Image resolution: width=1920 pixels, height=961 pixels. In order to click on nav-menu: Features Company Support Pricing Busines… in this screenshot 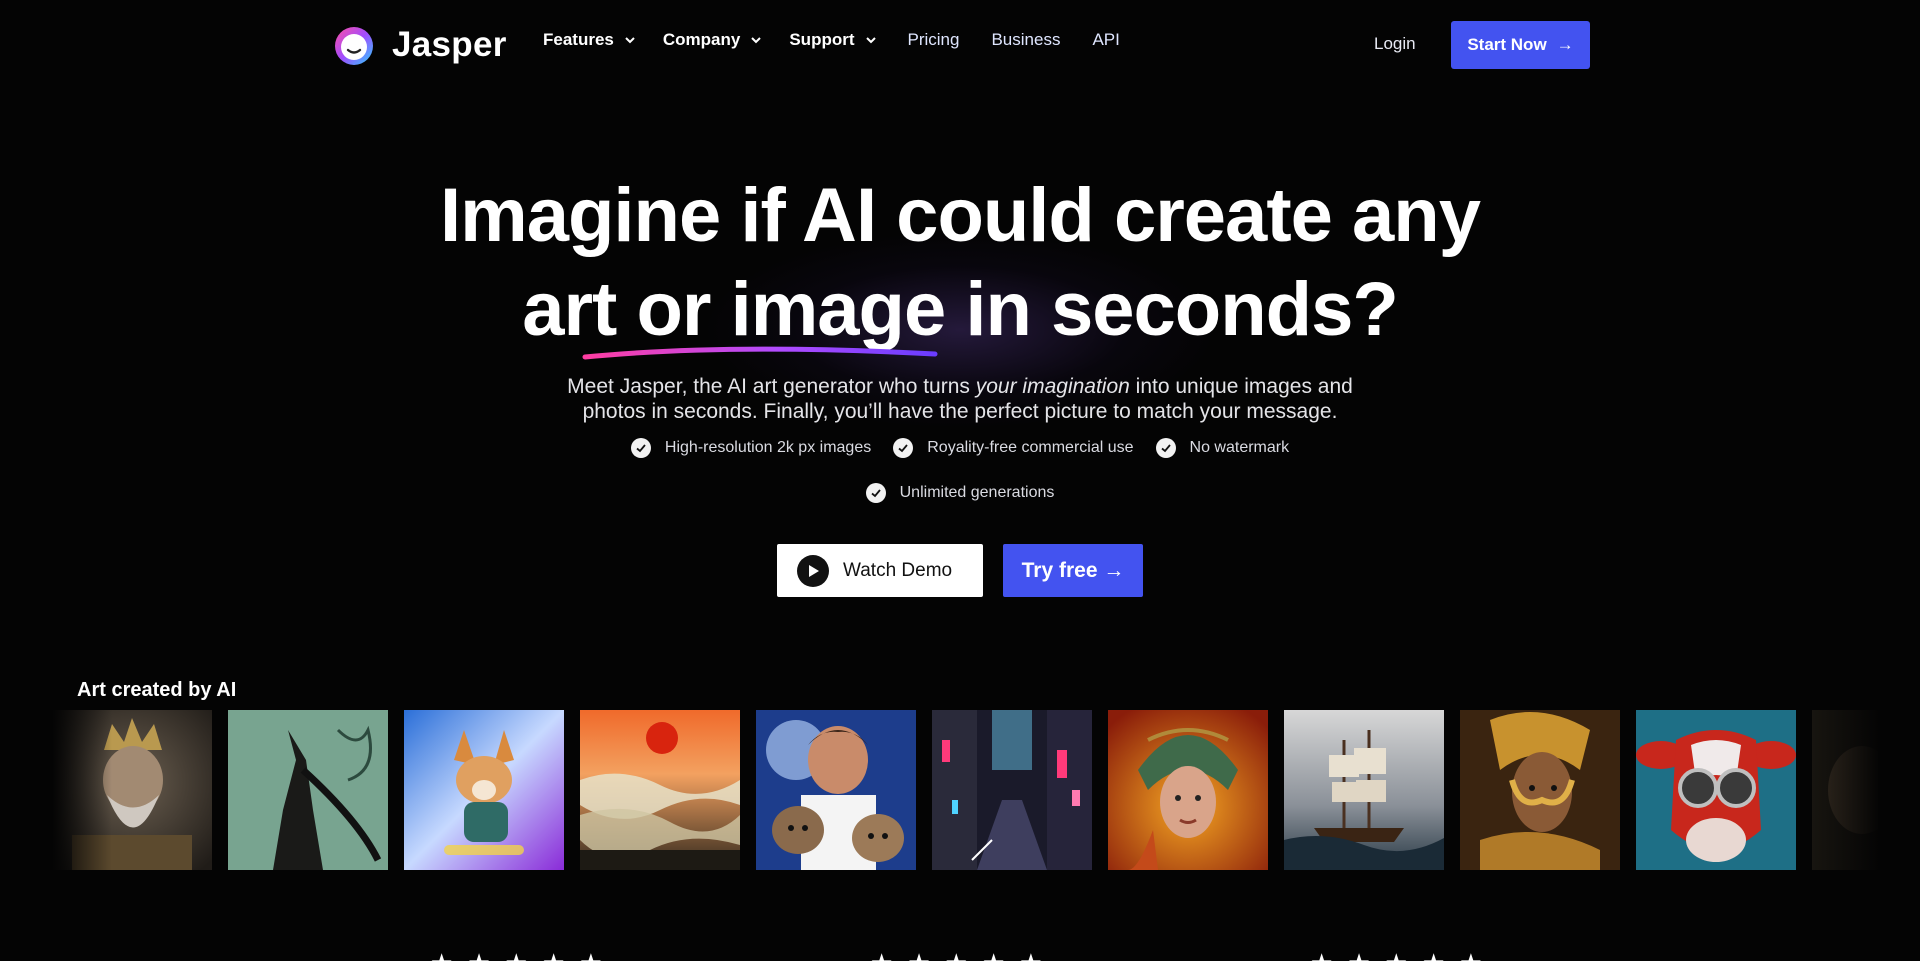, I will do `click(831, 40)`.